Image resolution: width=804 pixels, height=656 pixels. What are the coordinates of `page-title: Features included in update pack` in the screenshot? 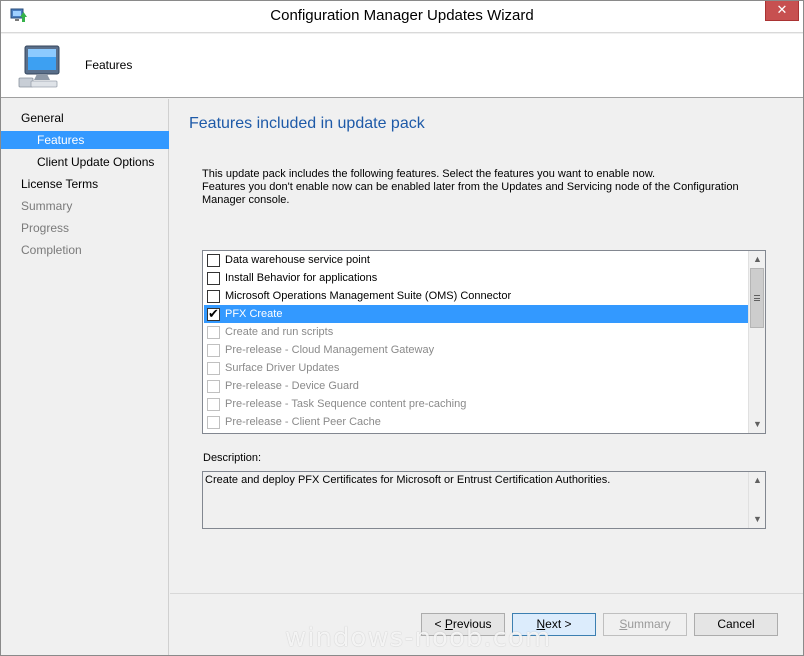 It's located at (307, 123).